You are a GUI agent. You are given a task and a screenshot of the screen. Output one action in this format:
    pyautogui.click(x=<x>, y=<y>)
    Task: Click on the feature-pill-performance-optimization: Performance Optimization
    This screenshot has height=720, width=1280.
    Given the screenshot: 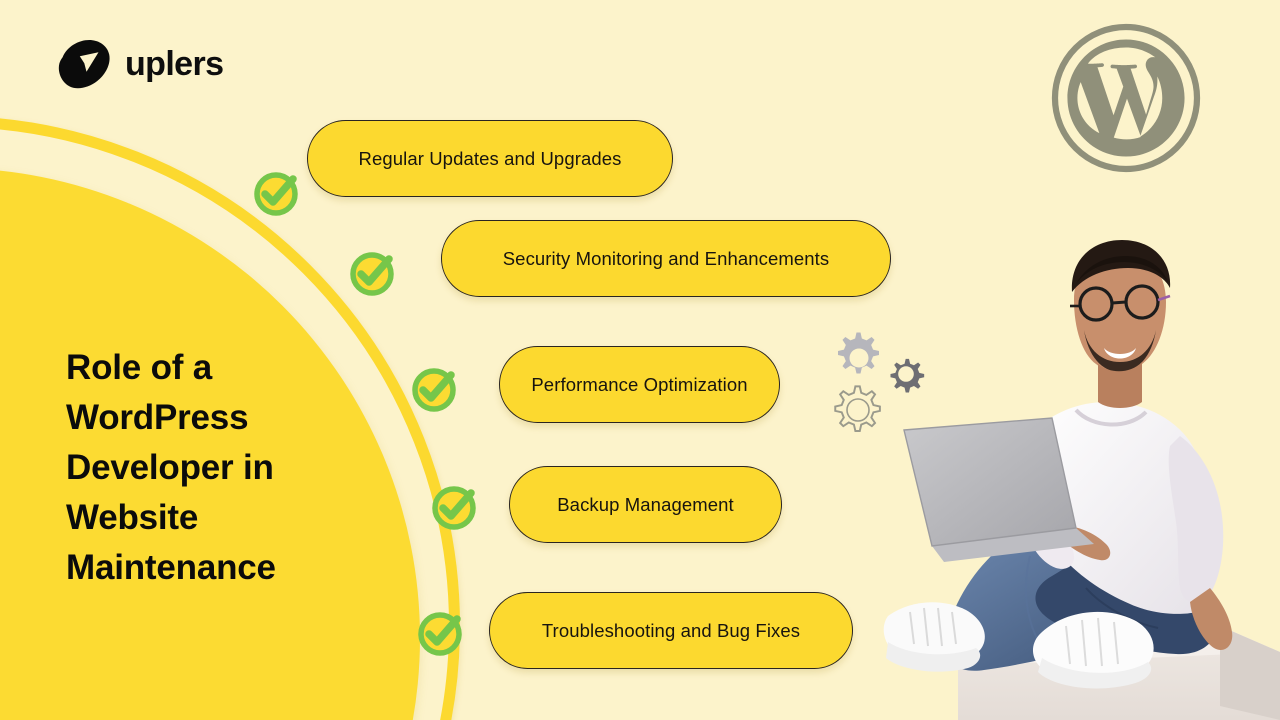 What is the action you would take?
    pyautogui.click(x=639, y=384)
    